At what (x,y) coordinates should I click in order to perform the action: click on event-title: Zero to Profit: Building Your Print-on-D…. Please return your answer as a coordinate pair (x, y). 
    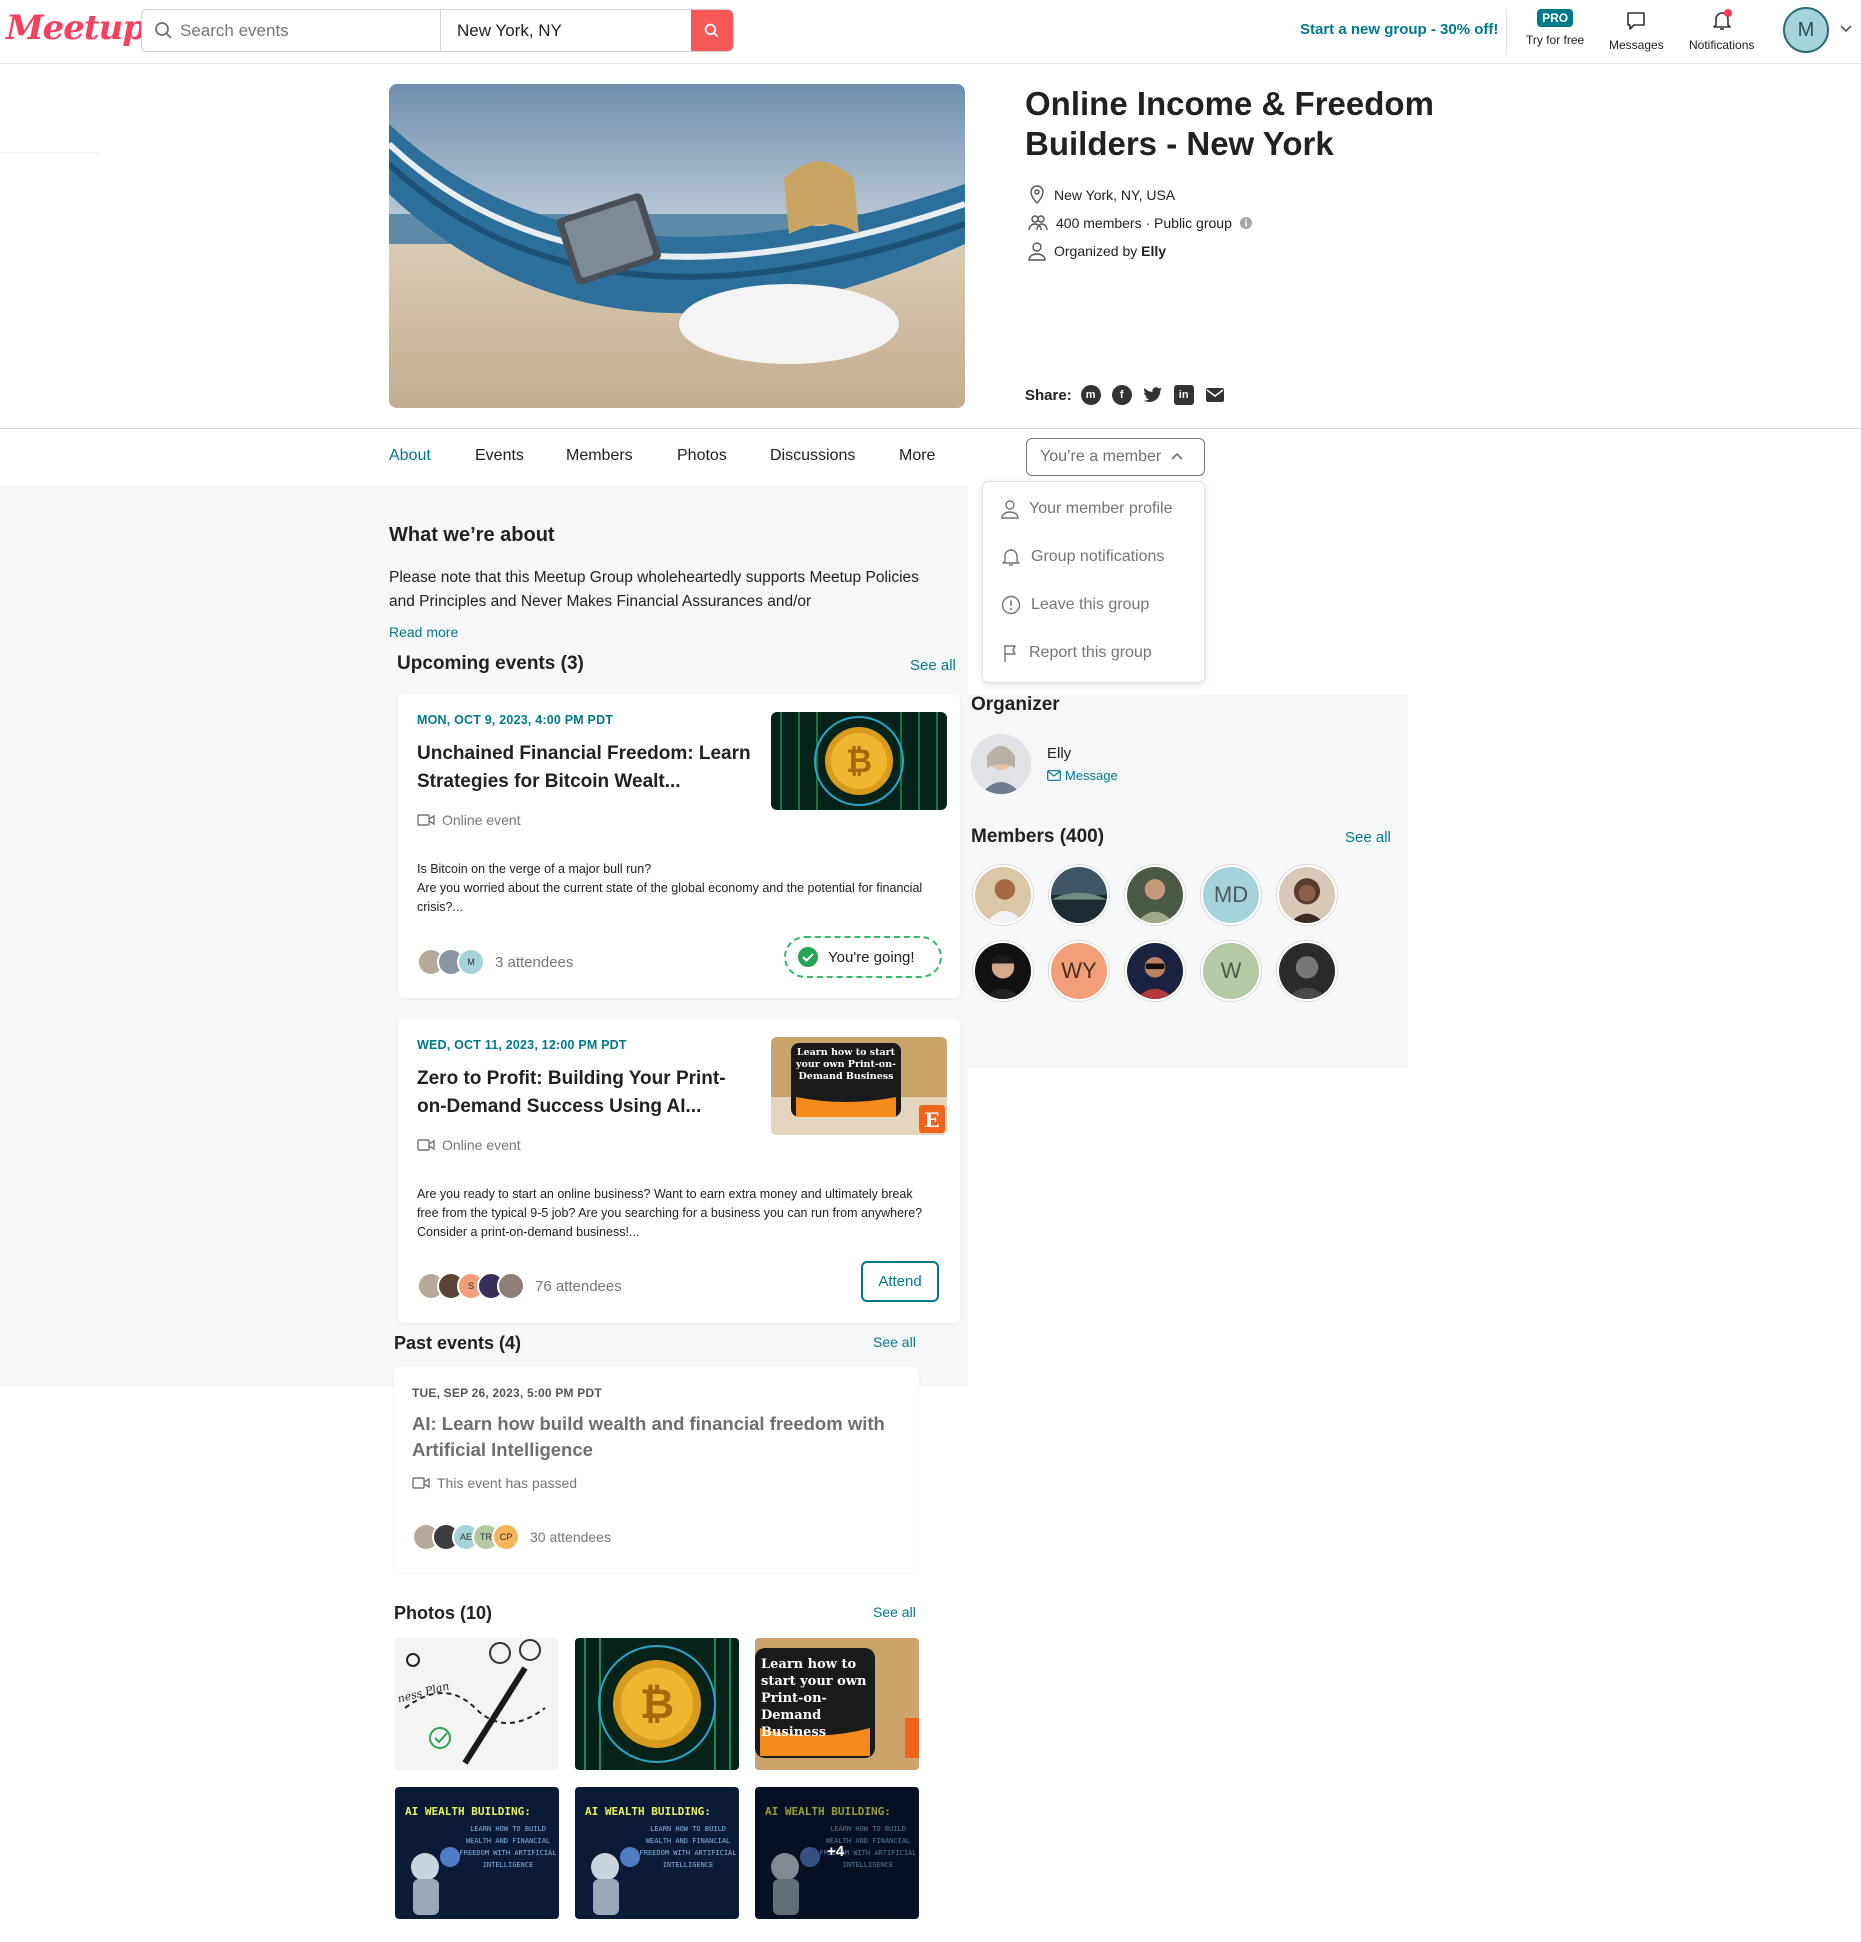
    Looking at the image, I should click on (582, 1093).